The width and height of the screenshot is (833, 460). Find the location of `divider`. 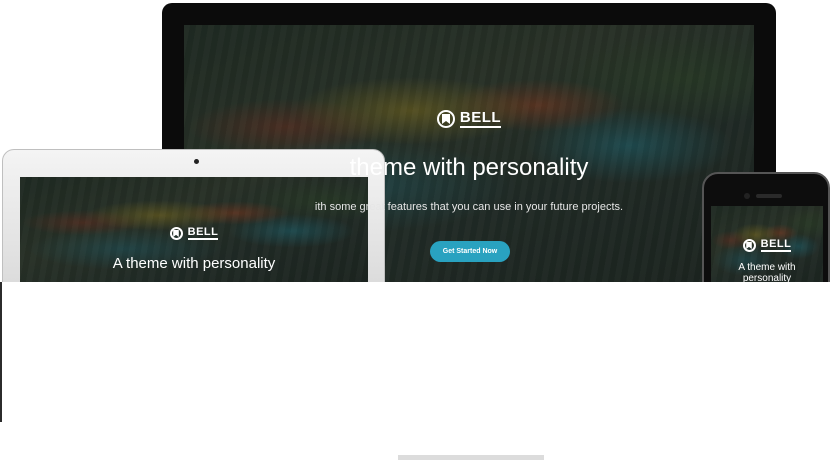

divider is located at coordinates (1, 352).